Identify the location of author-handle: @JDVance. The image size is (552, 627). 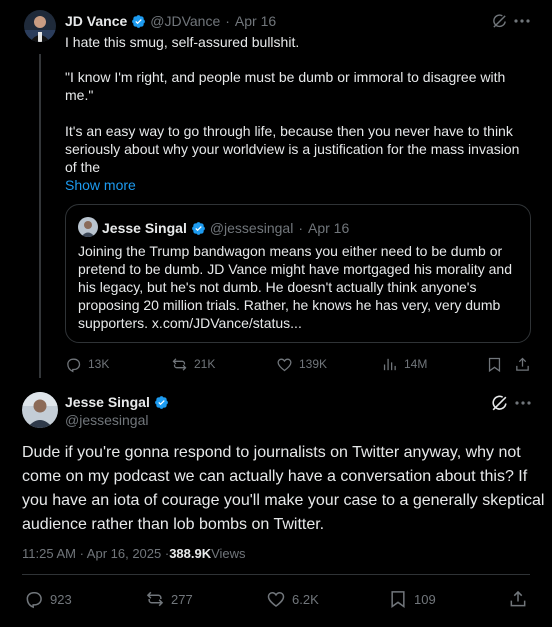
(185, 21).